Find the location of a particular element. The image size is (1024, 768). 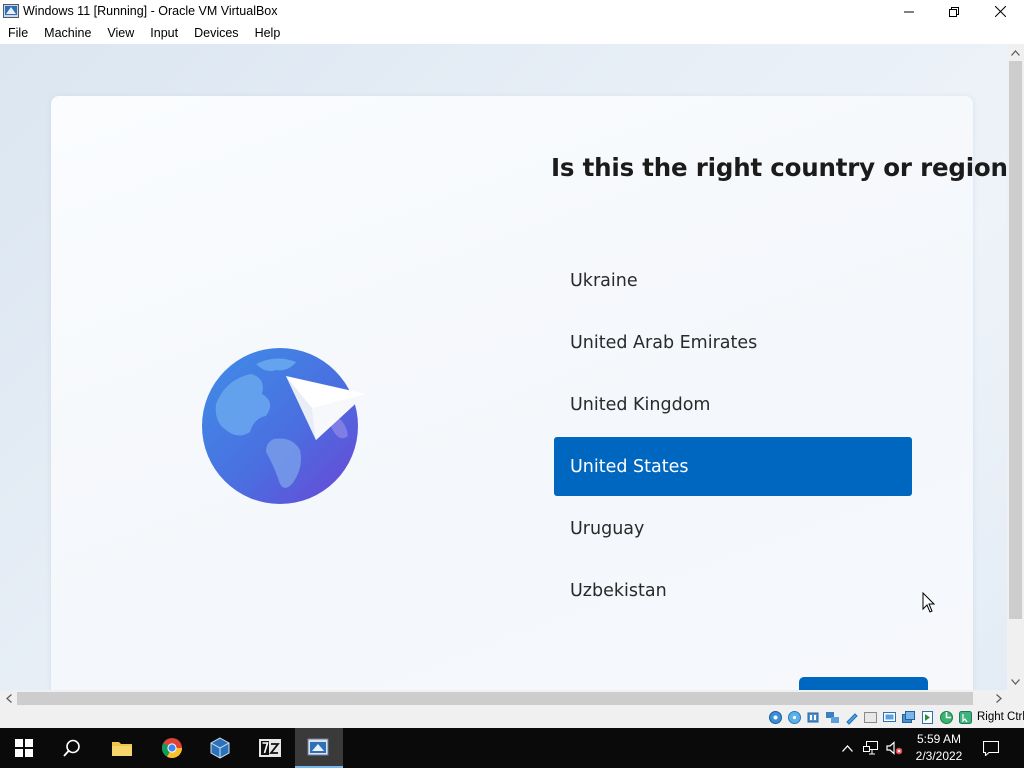

volume-tray-button is located at coordinates (894, 748).